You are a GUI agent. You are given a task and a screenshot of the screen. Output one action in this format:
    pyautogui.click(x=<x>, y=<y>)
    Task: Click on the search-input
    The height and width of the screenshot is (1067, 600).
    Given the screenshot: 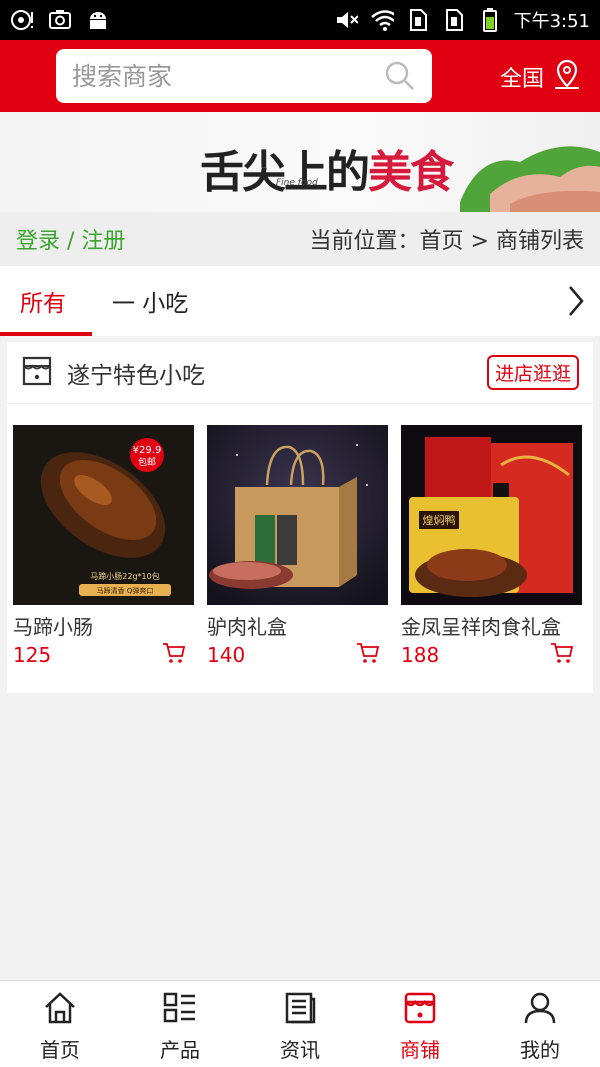 What is the action you would take?
    pyautogui.click(x=222, y=76)
    